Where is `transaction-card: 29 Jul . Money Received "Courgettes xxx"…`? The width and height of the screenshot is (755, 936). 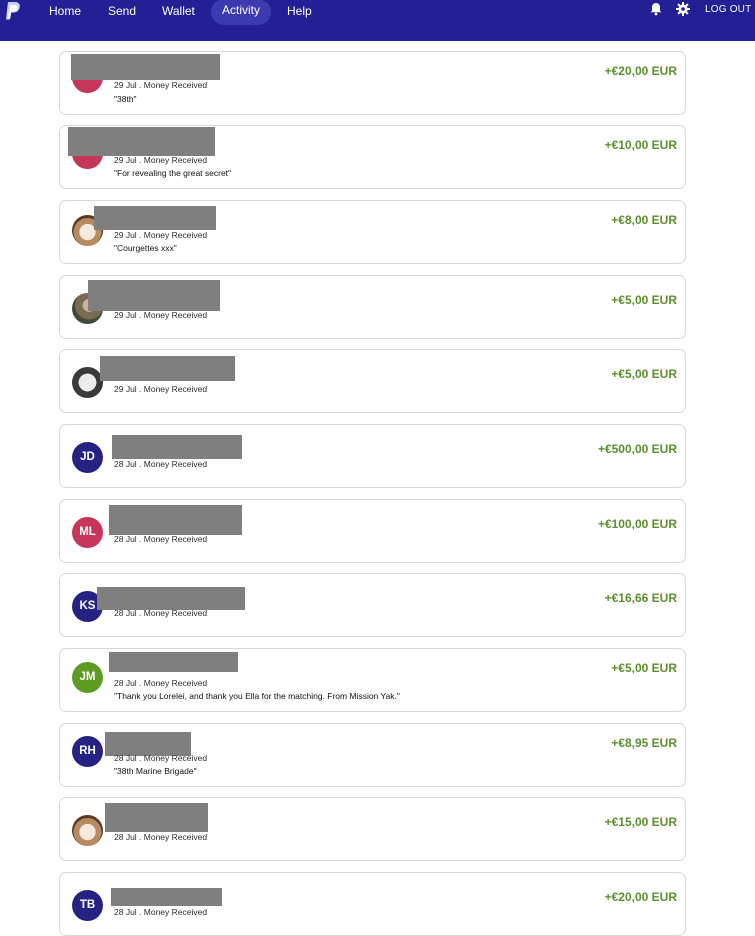 transaction-card: 29 Jul . Money Received "Courgettes xxx"… is located at coordinates (372, 232).